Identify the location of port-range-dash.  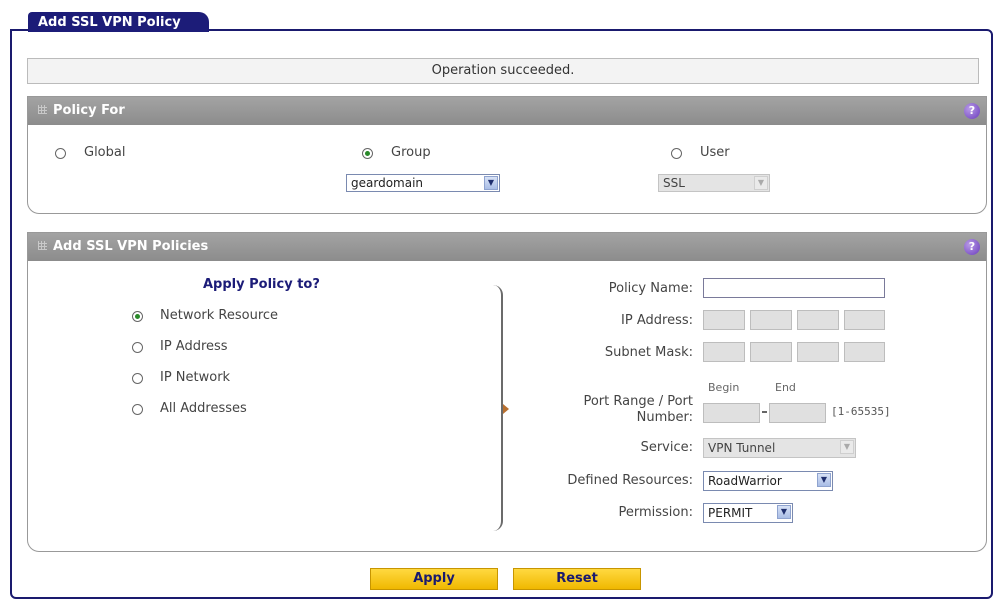
(764, 412).